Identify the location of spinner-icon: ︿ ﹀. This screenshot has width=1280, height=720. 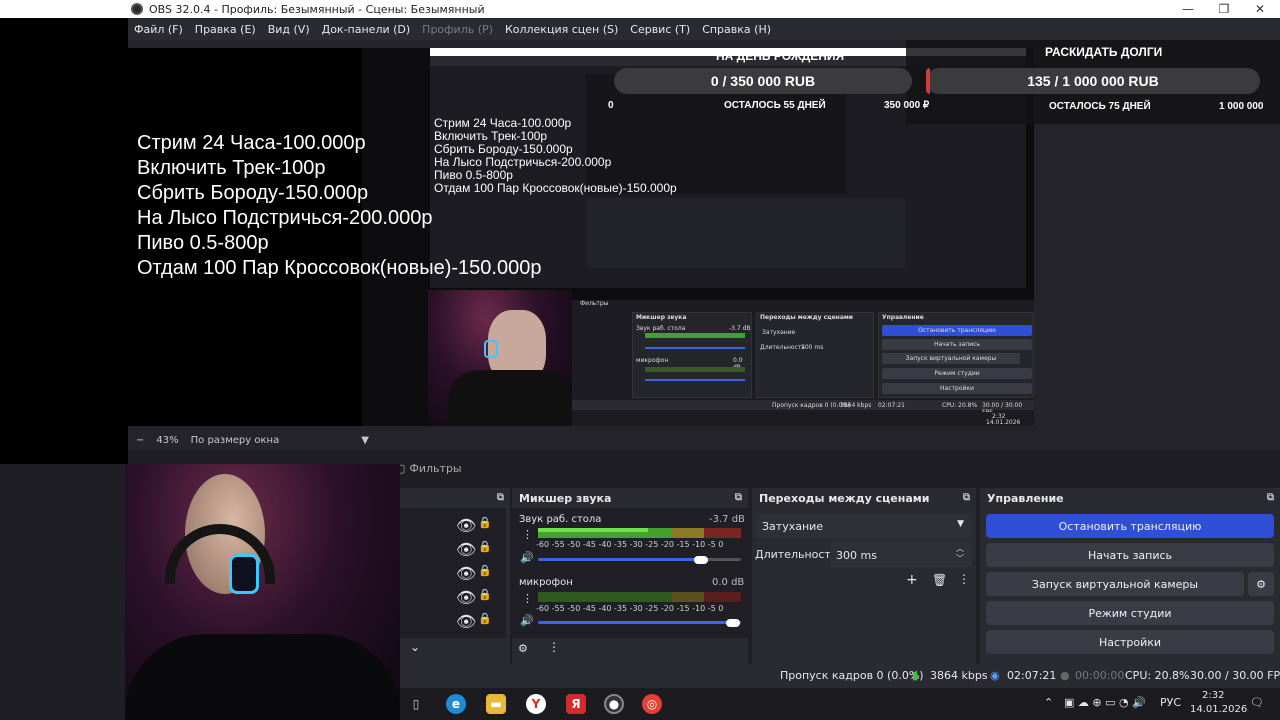
(960, 554).